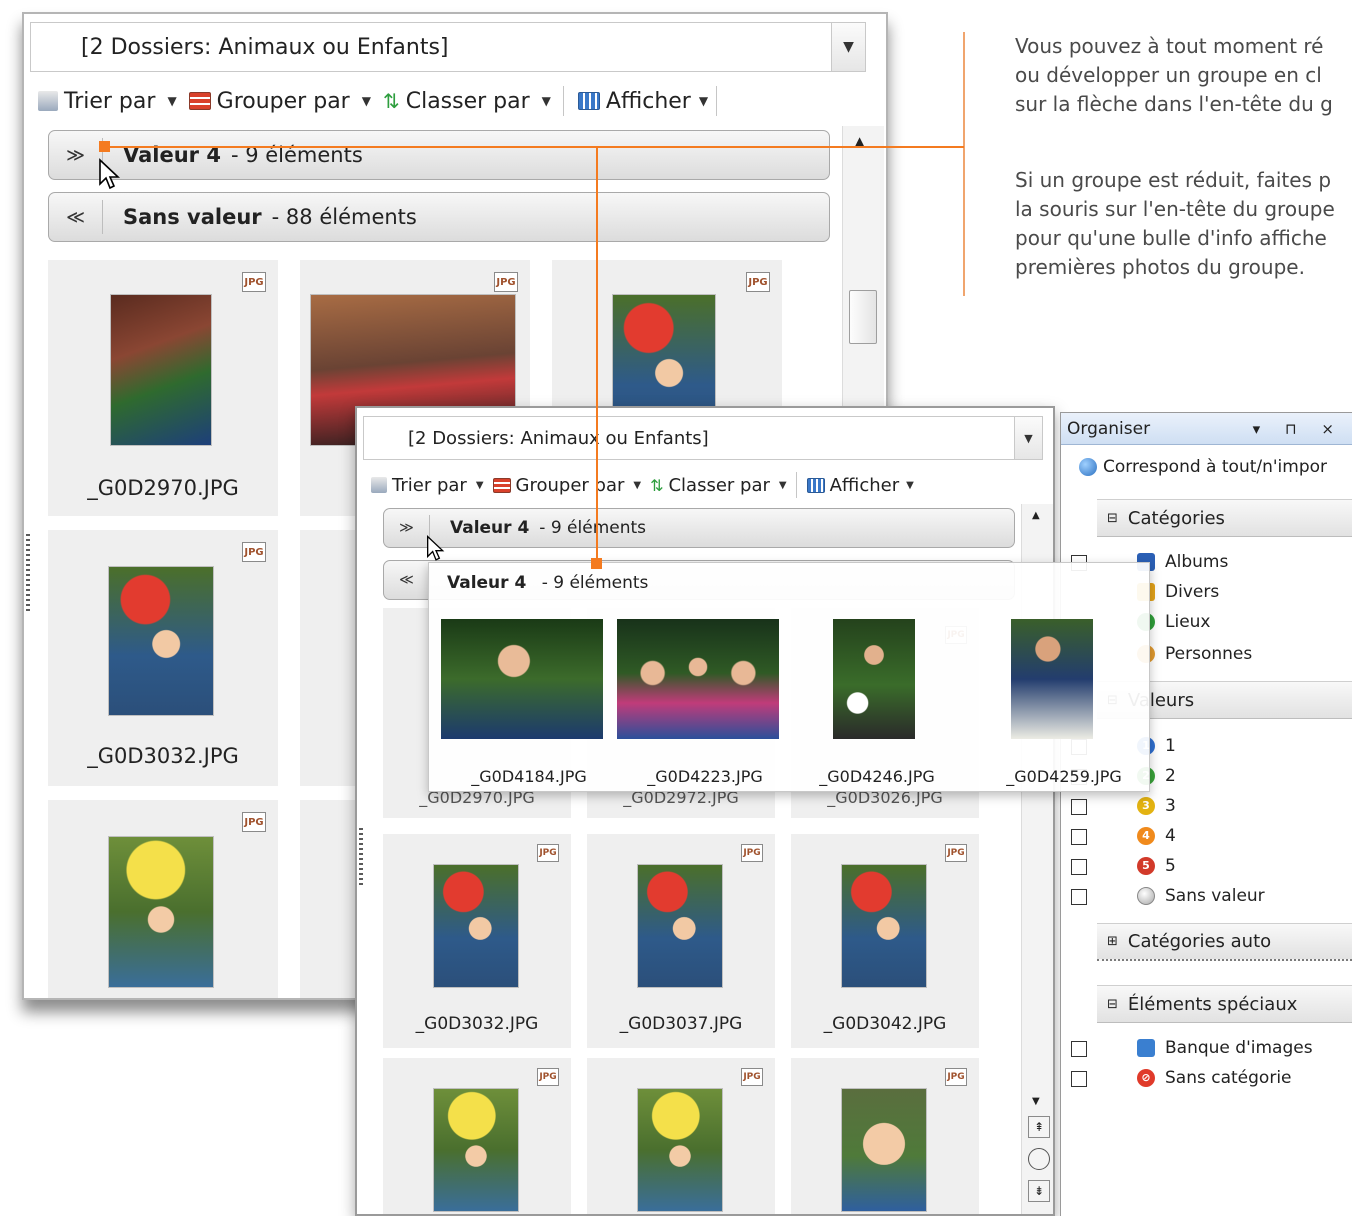 This screenshot has width=1352, height=1216. Describe the element at coordinates (1036, 515) in the screenshot. I see `scroll-up-arrow-icon: ▲` at that location.